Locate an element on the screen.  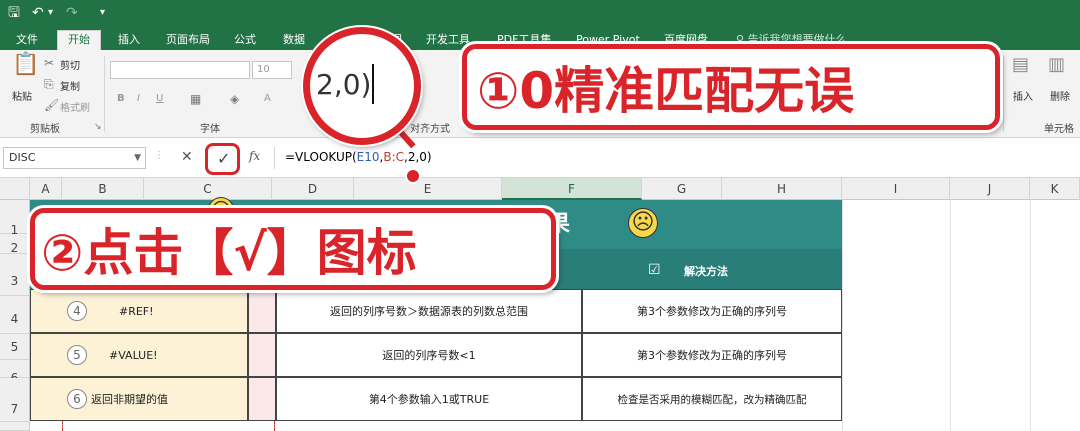
name-box: DISC ▼ is located at coordinates (74, 158).